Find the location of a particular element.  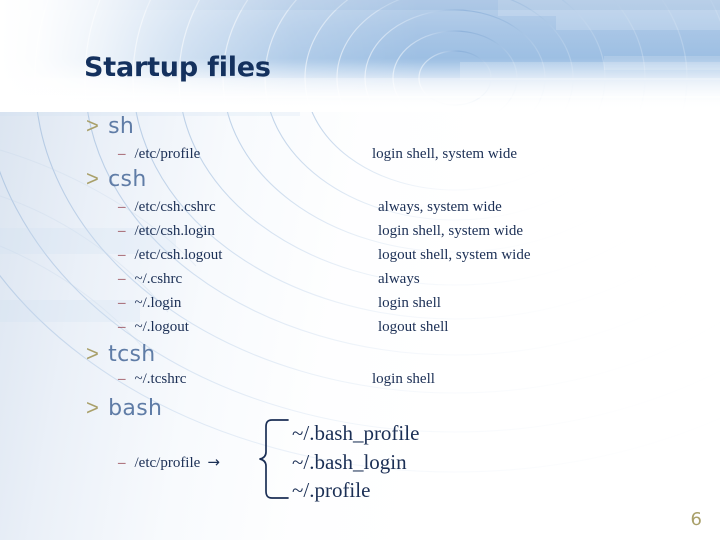

list-item: – ~/.cshrc is located at coordinates (150, 279).